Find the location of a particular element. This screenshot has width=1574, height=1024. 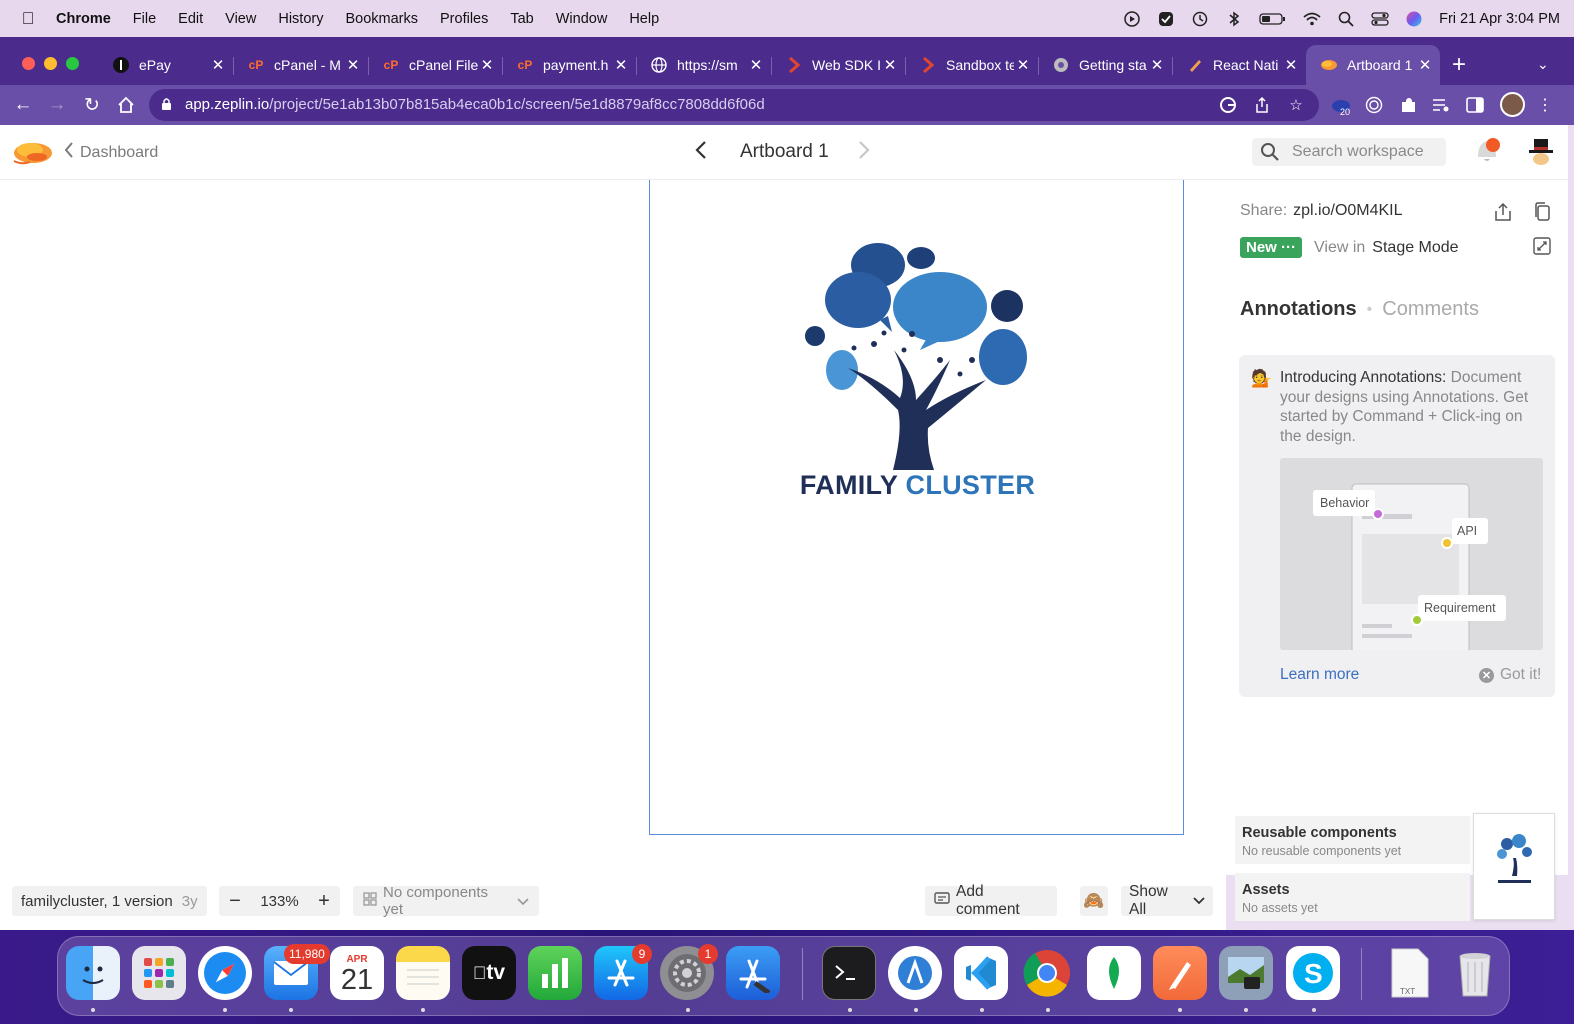

tab-sandbox: Sandbox te ✕ is located at coordinates (972, 65).